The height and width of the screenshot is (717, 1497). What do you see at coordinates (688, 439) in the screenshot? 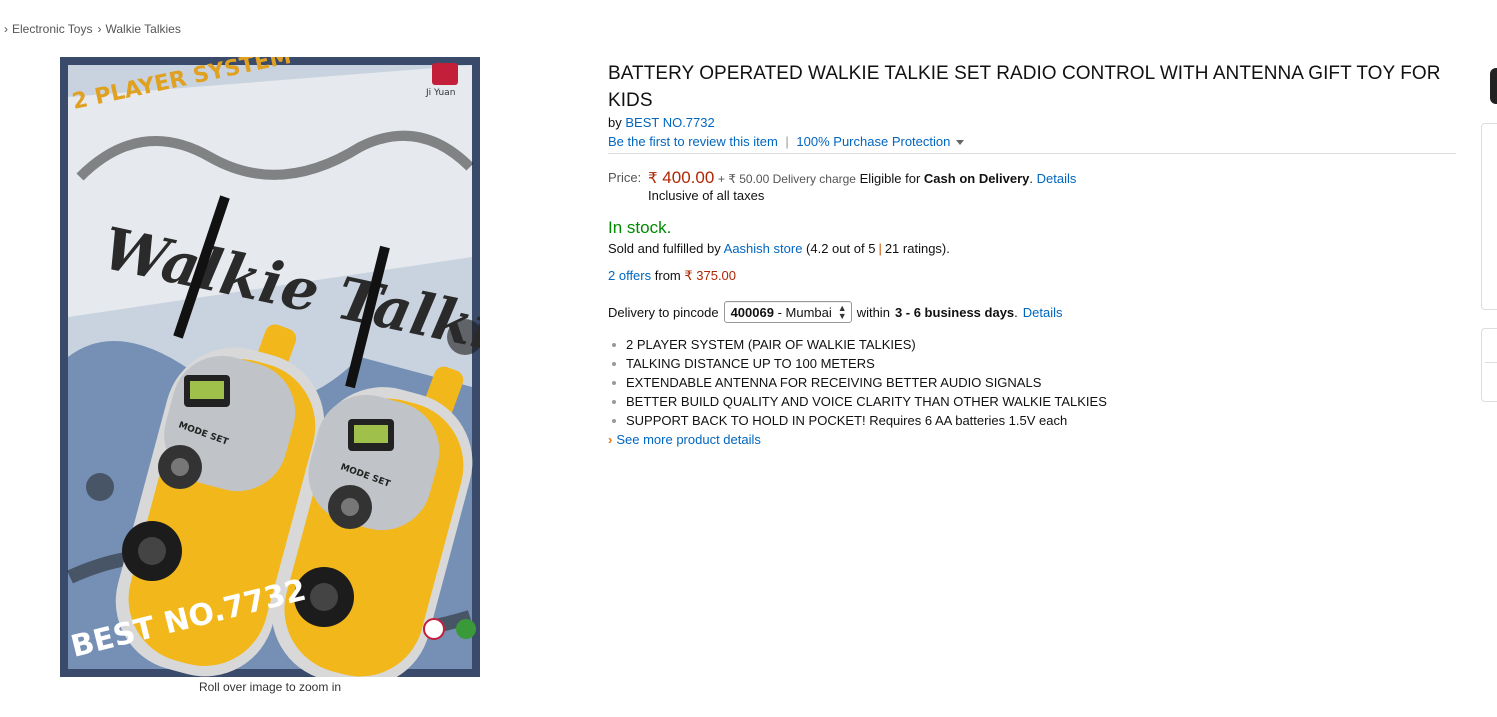
I see `see-more-link: See more product details` at bounding box center [688, 439].